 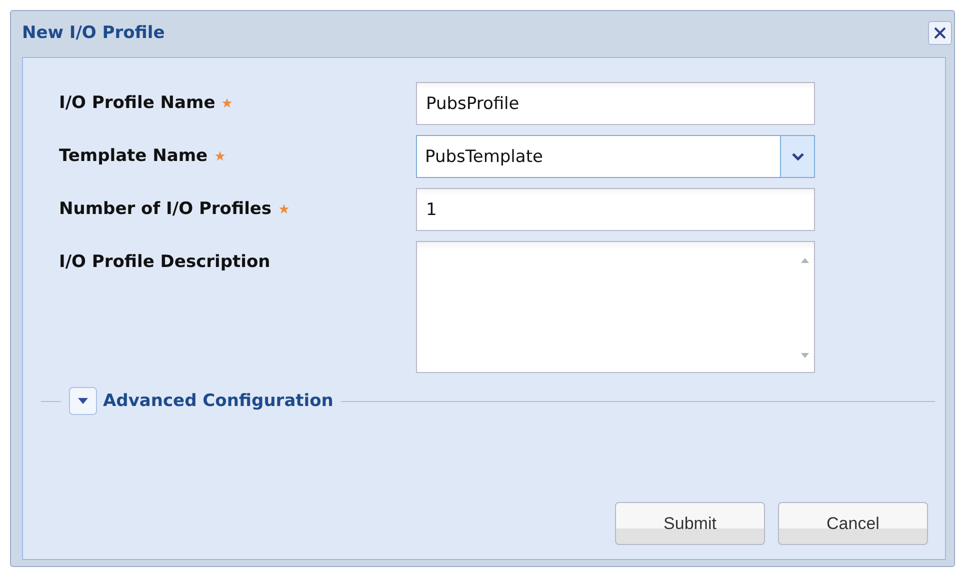 I want to click on caret-down-icon, so click(x=83, y=401).